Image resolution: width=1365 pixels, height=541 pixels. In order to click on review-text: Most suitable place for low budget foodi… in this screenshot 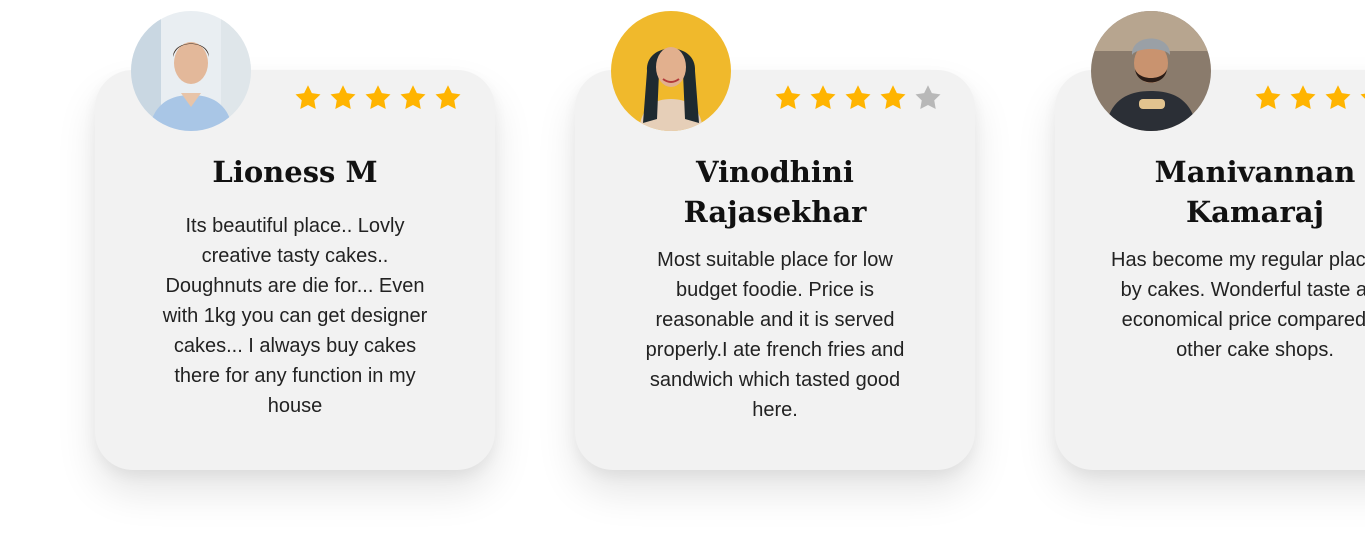, I will do `click(775, 335)`.